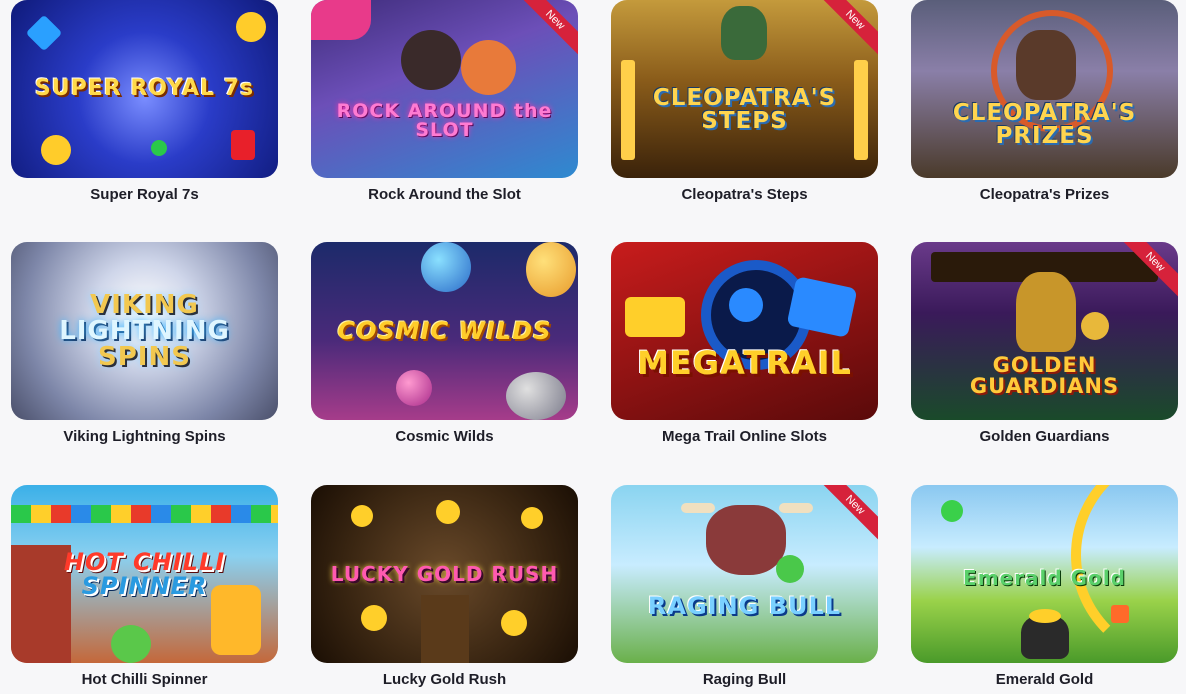  I want to click on game-art-logo: COSMIC WILDS, so click(444, 331).